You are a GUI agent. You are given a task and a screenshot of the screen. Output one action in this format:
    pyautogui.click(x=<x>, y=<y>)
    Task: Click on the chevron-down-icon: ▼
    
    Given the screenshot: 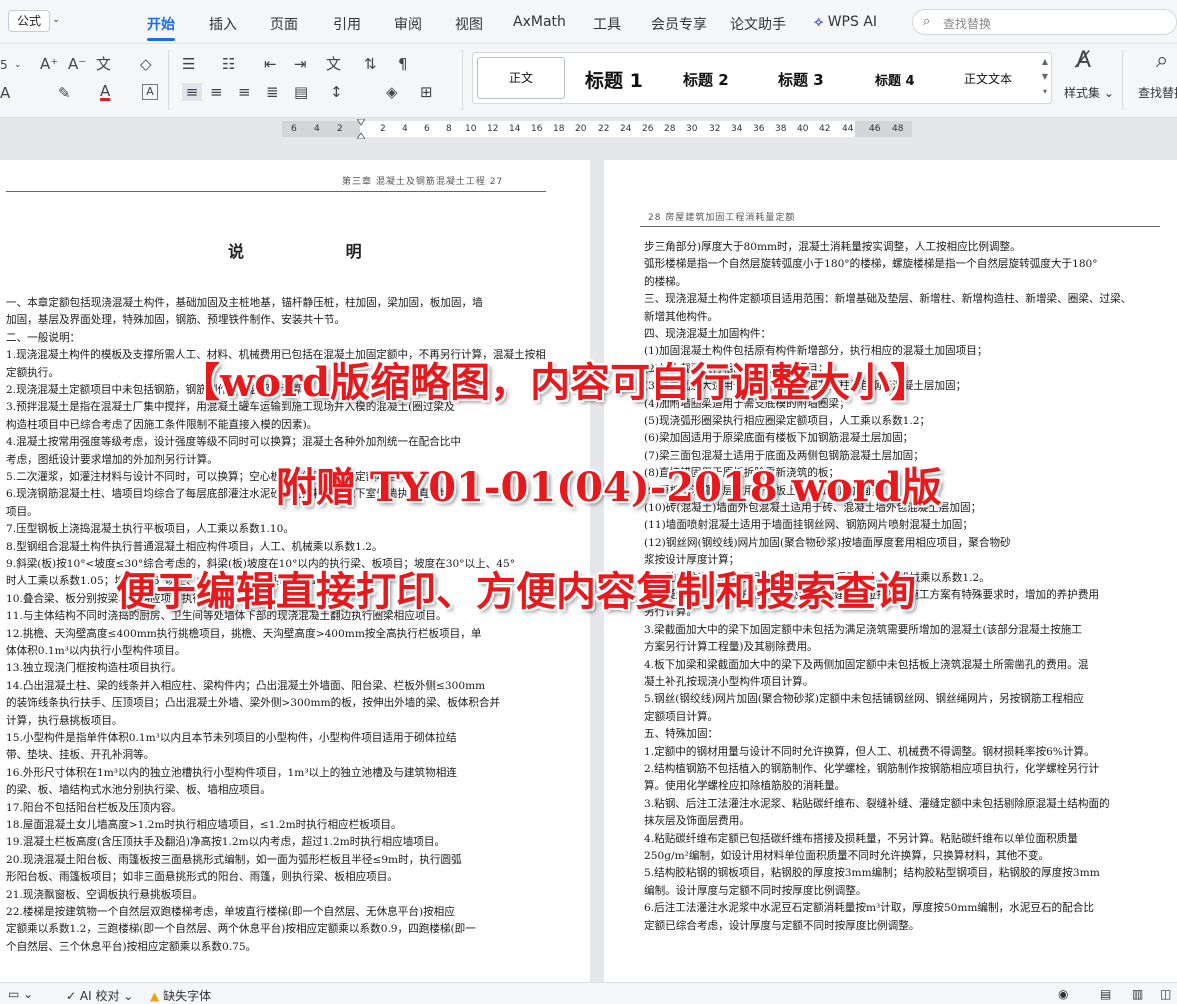 What is the action you would take?
    pyautogui.click(x=1045, y=76)
    